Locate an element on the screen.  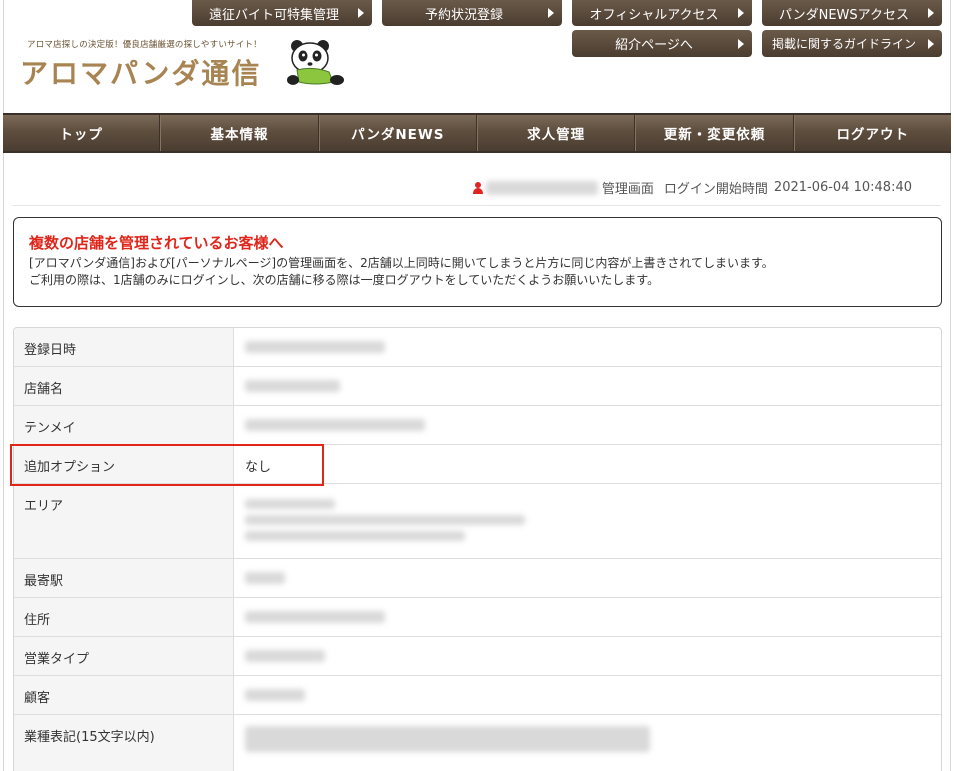
table-row: 顧客 is located at coordinates (477, 695).